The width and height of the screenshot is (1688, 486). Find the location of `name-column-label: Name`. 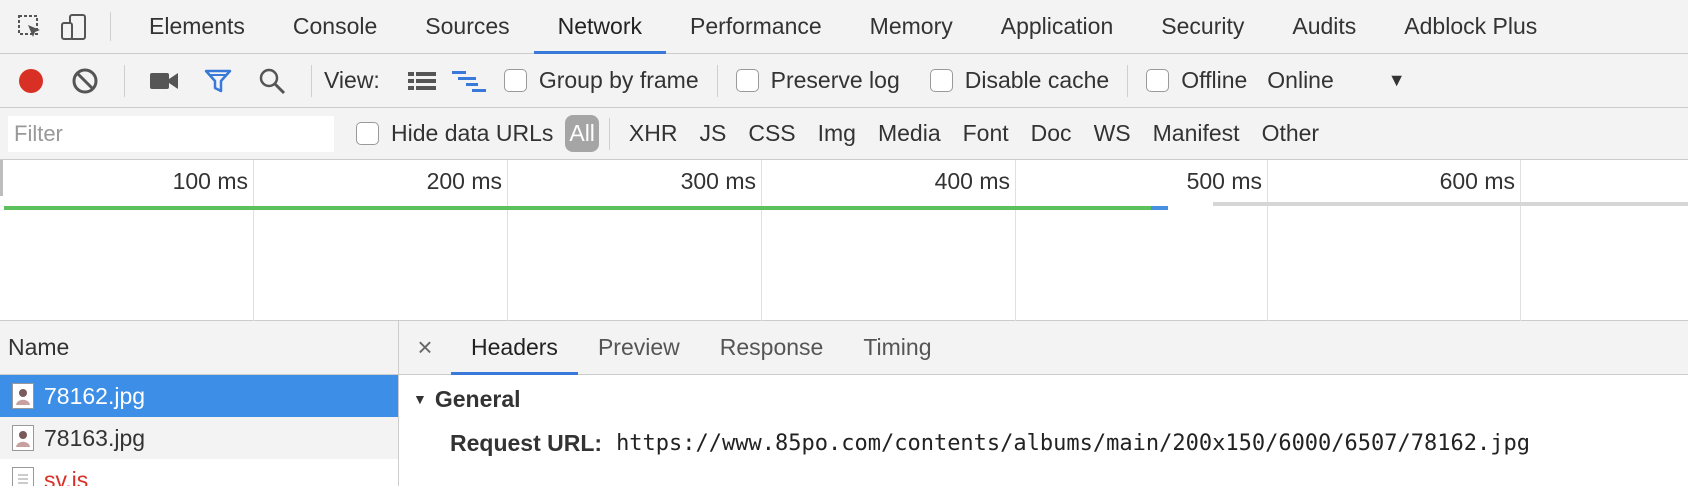

name-column-label: Name is located at coordinates (39, 347).